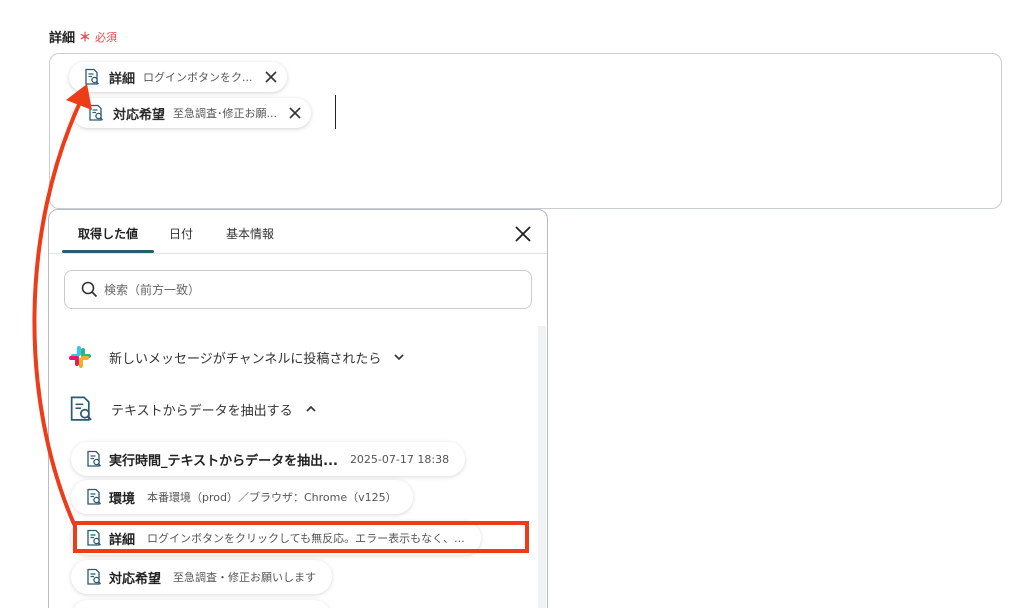 The width and height of the screenshot is (1022, 608). I want to click on value-item-partial, so click(201, 604).